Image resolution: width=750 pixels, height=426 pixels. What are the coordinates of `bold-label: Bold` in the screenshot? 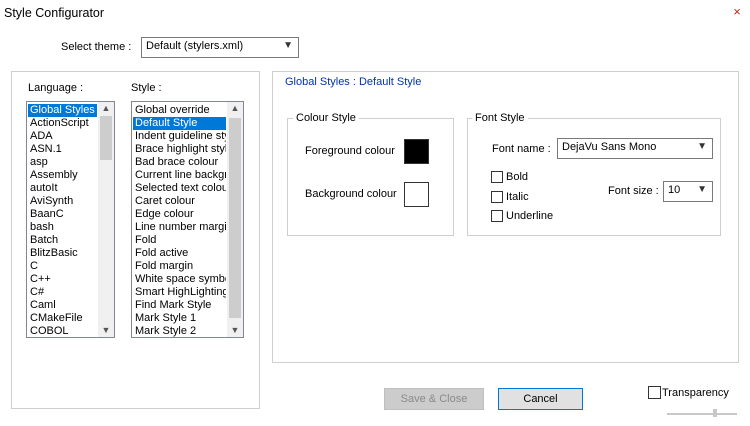 It's located at (517, 177).